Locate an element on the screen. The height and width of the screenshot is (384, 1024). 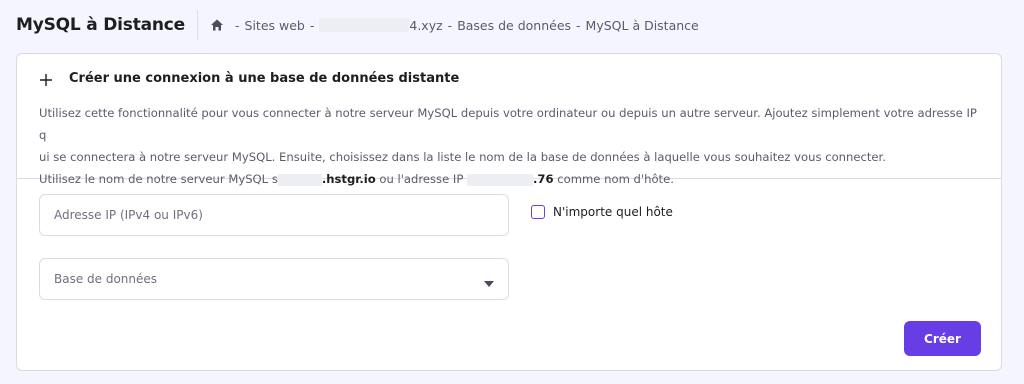
breadcrumb-sites: Sites web is located at coordinates (275, 25).